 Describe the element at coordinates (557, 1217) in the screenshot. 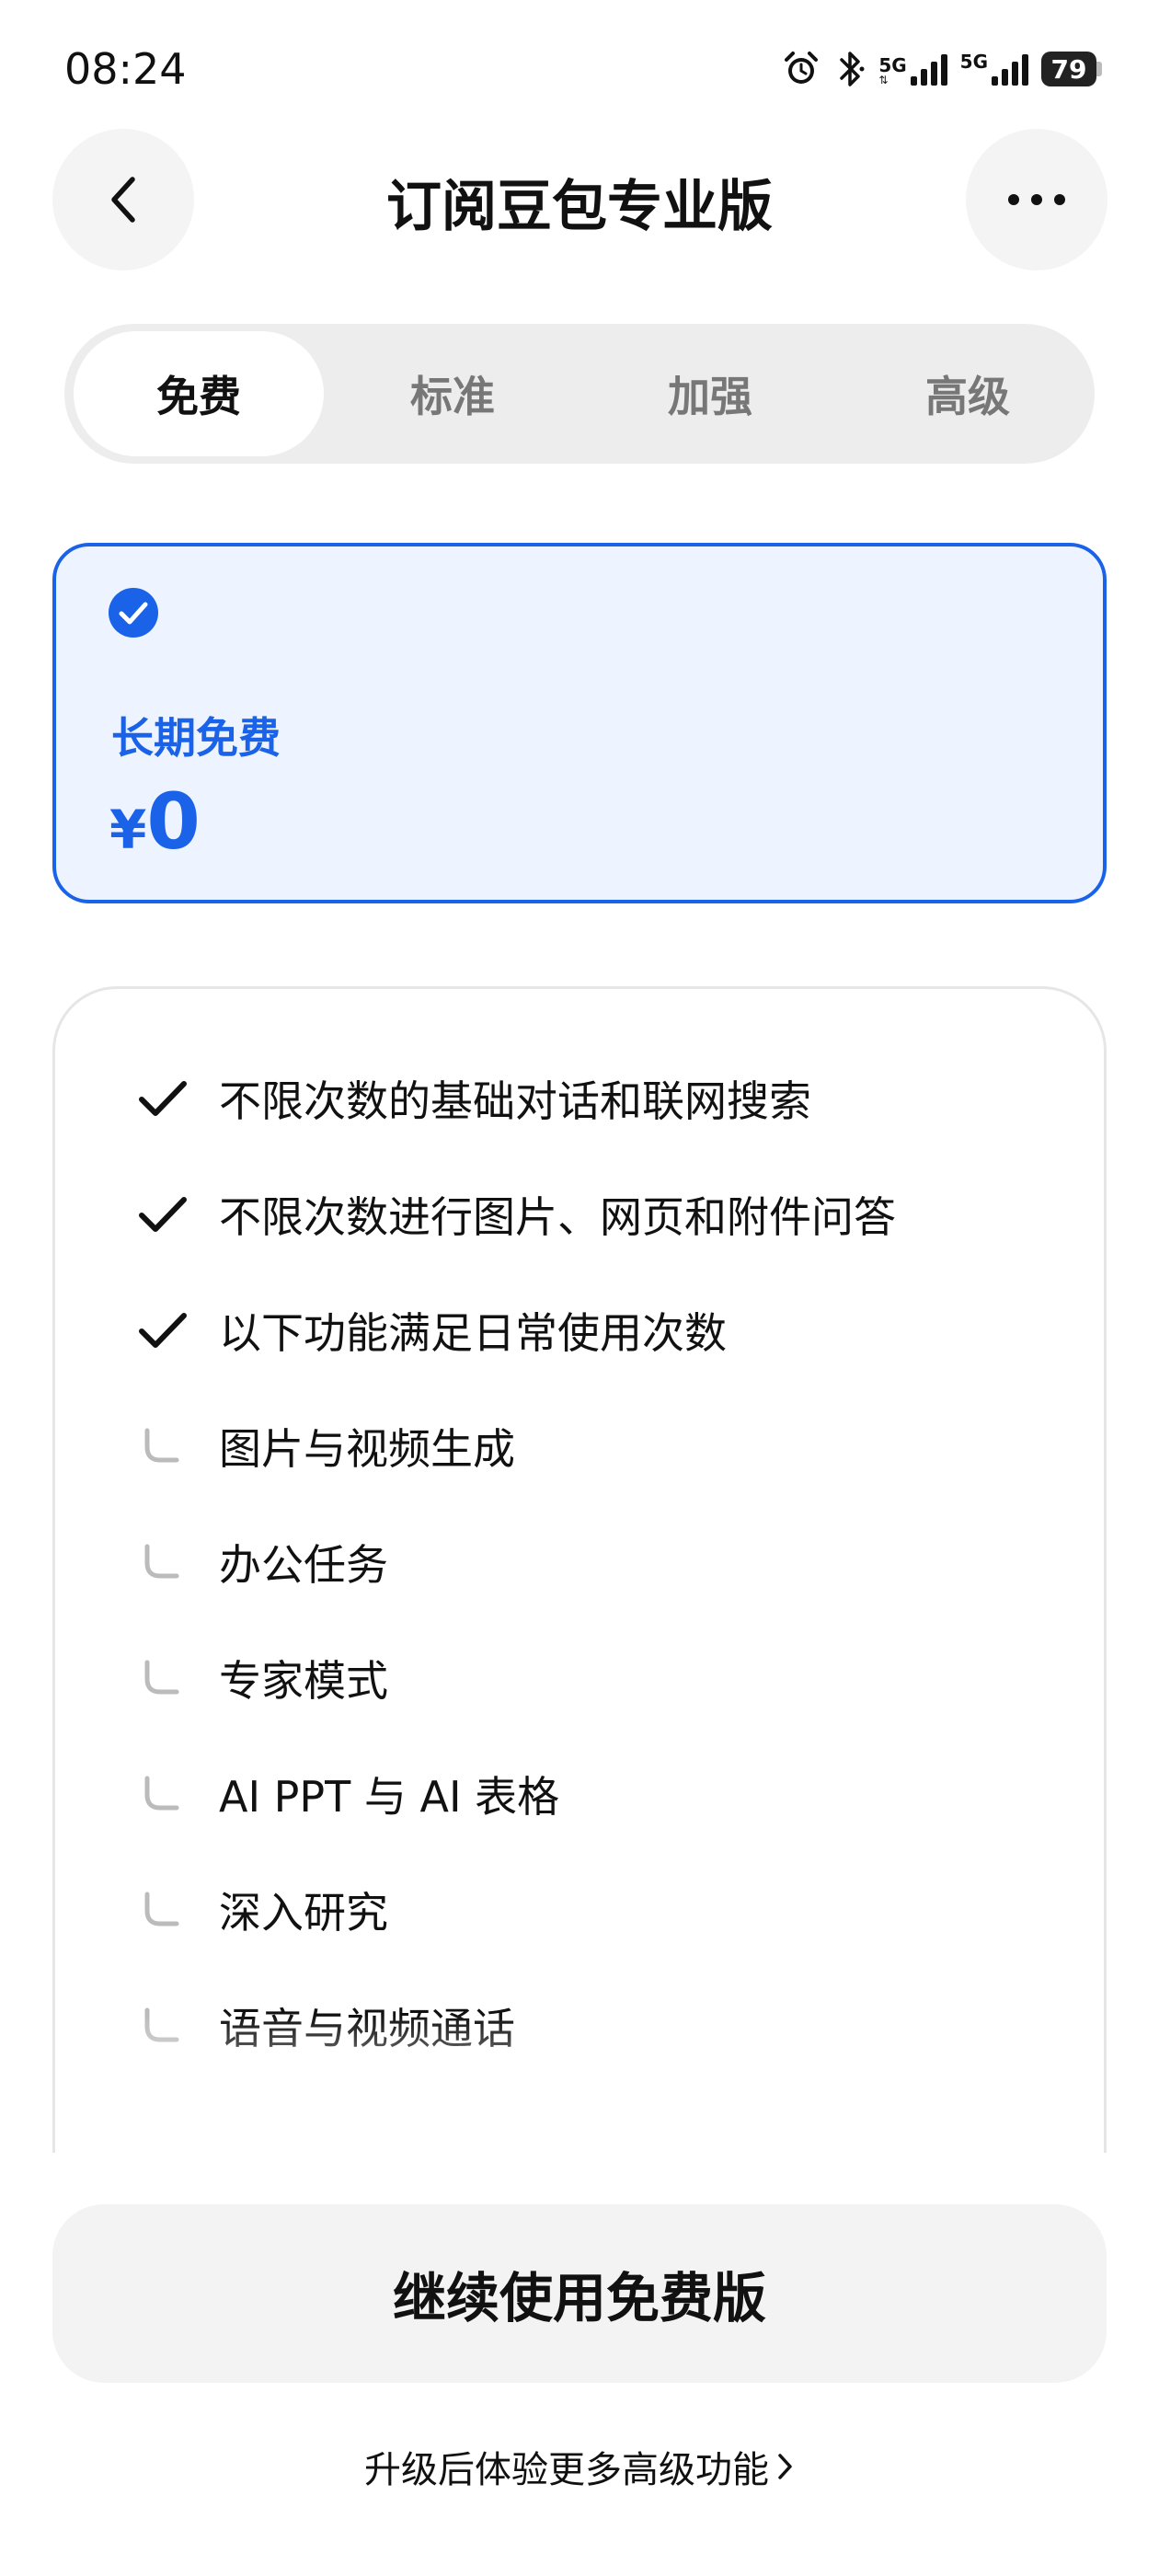

I see `feature-text: 不限次数进行图片、网页和附件问答` at that location.